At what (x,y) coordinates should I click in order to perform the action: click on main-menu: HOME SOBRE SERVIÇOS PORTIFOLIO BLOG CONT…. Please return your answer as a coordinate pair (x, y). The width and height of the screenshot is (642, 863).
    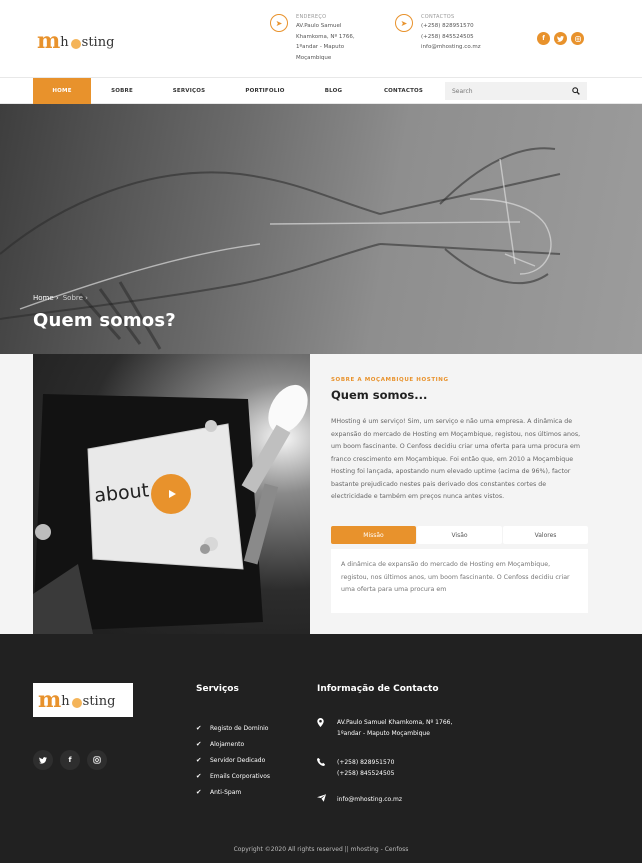
    Looking at the image, I should click on (239, 91).